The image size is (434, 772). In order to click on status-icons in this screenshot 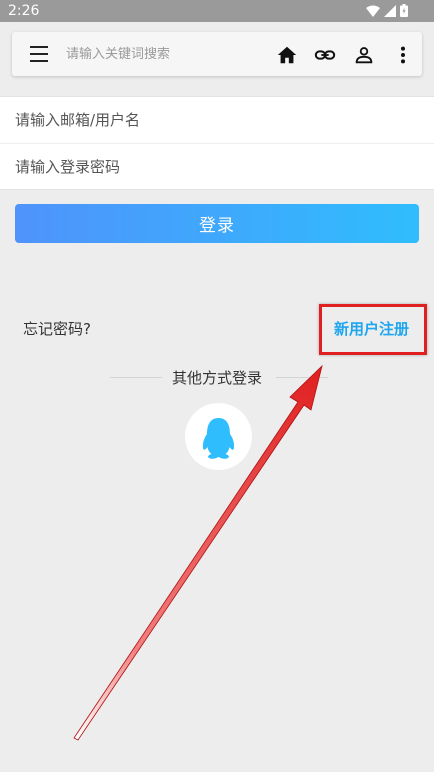, I will do `click(387, 10)`.